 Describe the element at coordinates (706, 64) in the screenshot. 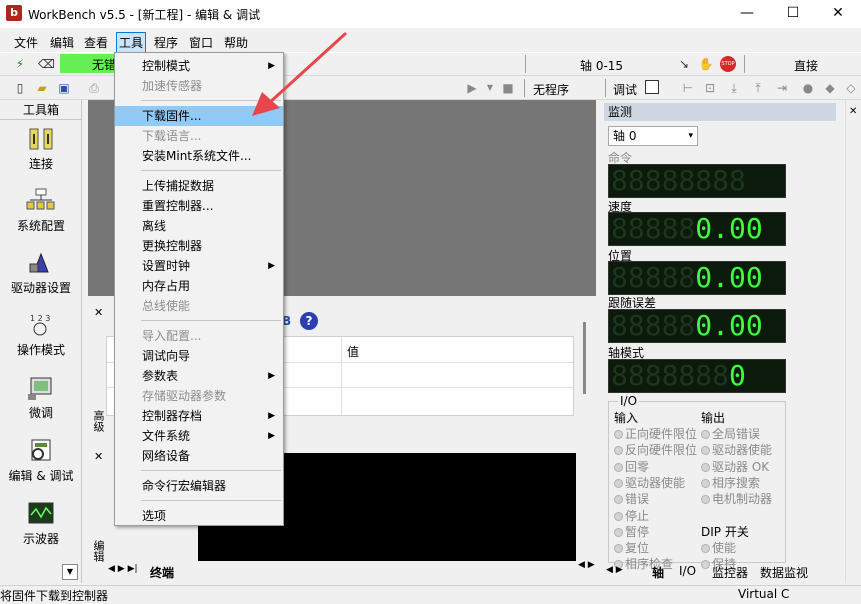

I see `hand-icon: ✋` at that location.